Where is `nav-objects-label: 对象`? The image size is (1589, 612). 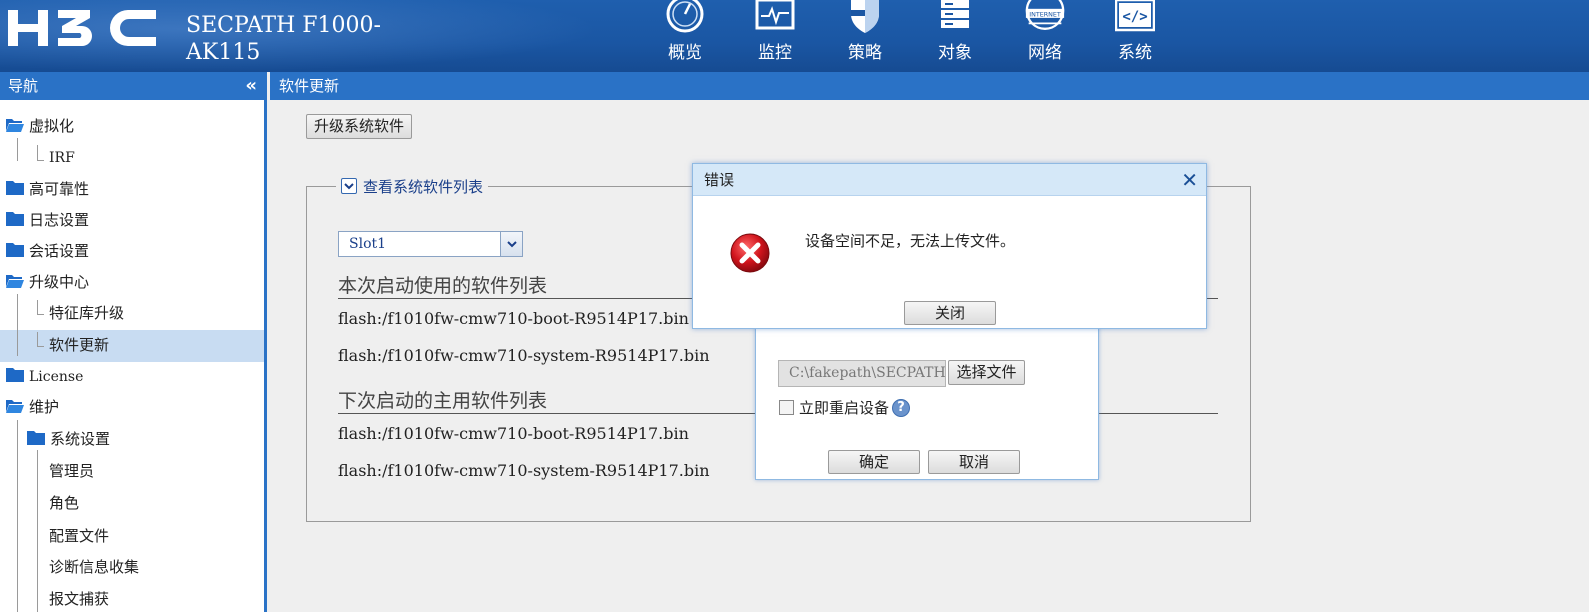 nav-objects-label: 对象 is located at coordinates (955, 53).